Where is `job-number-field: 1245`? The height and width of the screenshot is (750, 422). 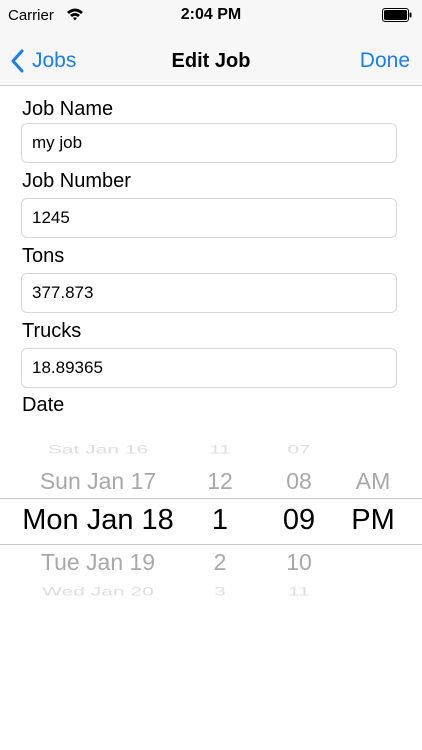 job-number-field: 1245 is located at coordinates (209, 218).